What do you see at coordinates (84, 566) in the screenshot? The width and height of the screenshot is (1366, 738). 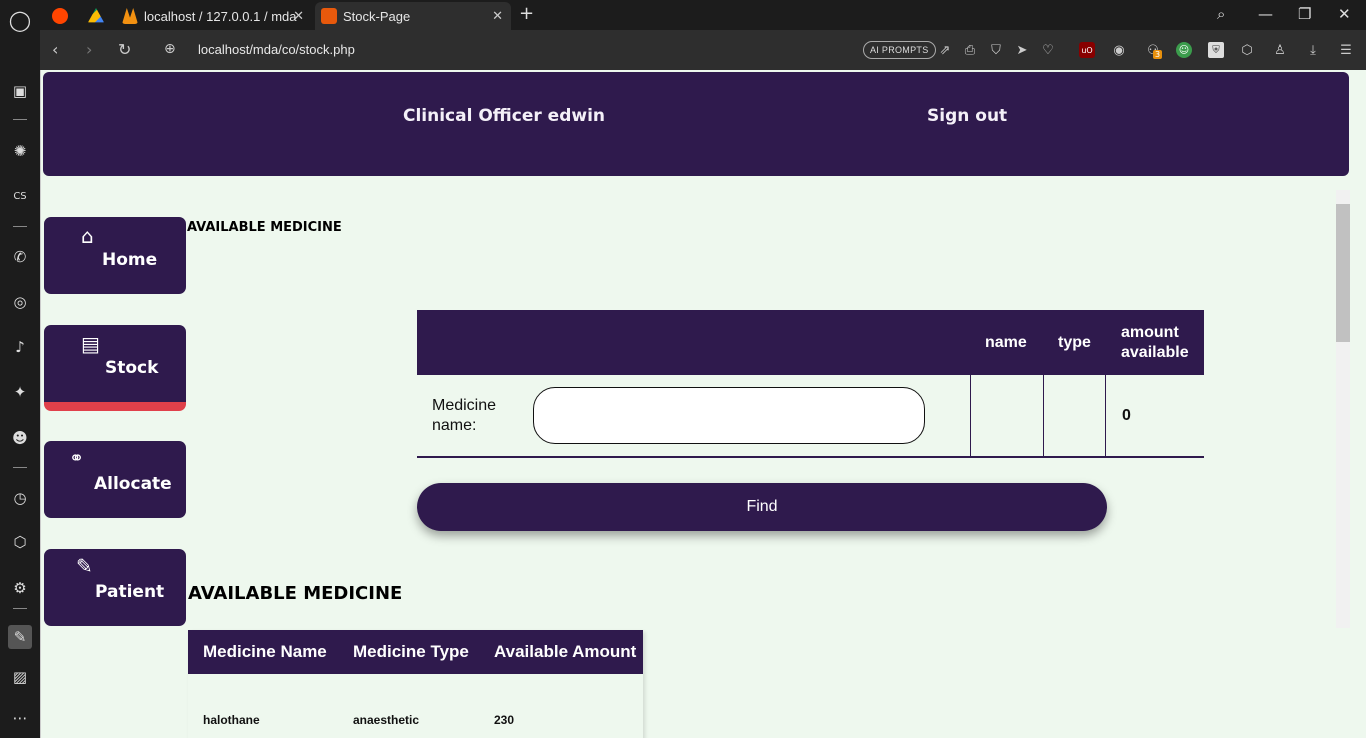 I see `pencil-icon: ✎` at bounding box center [84, 566].